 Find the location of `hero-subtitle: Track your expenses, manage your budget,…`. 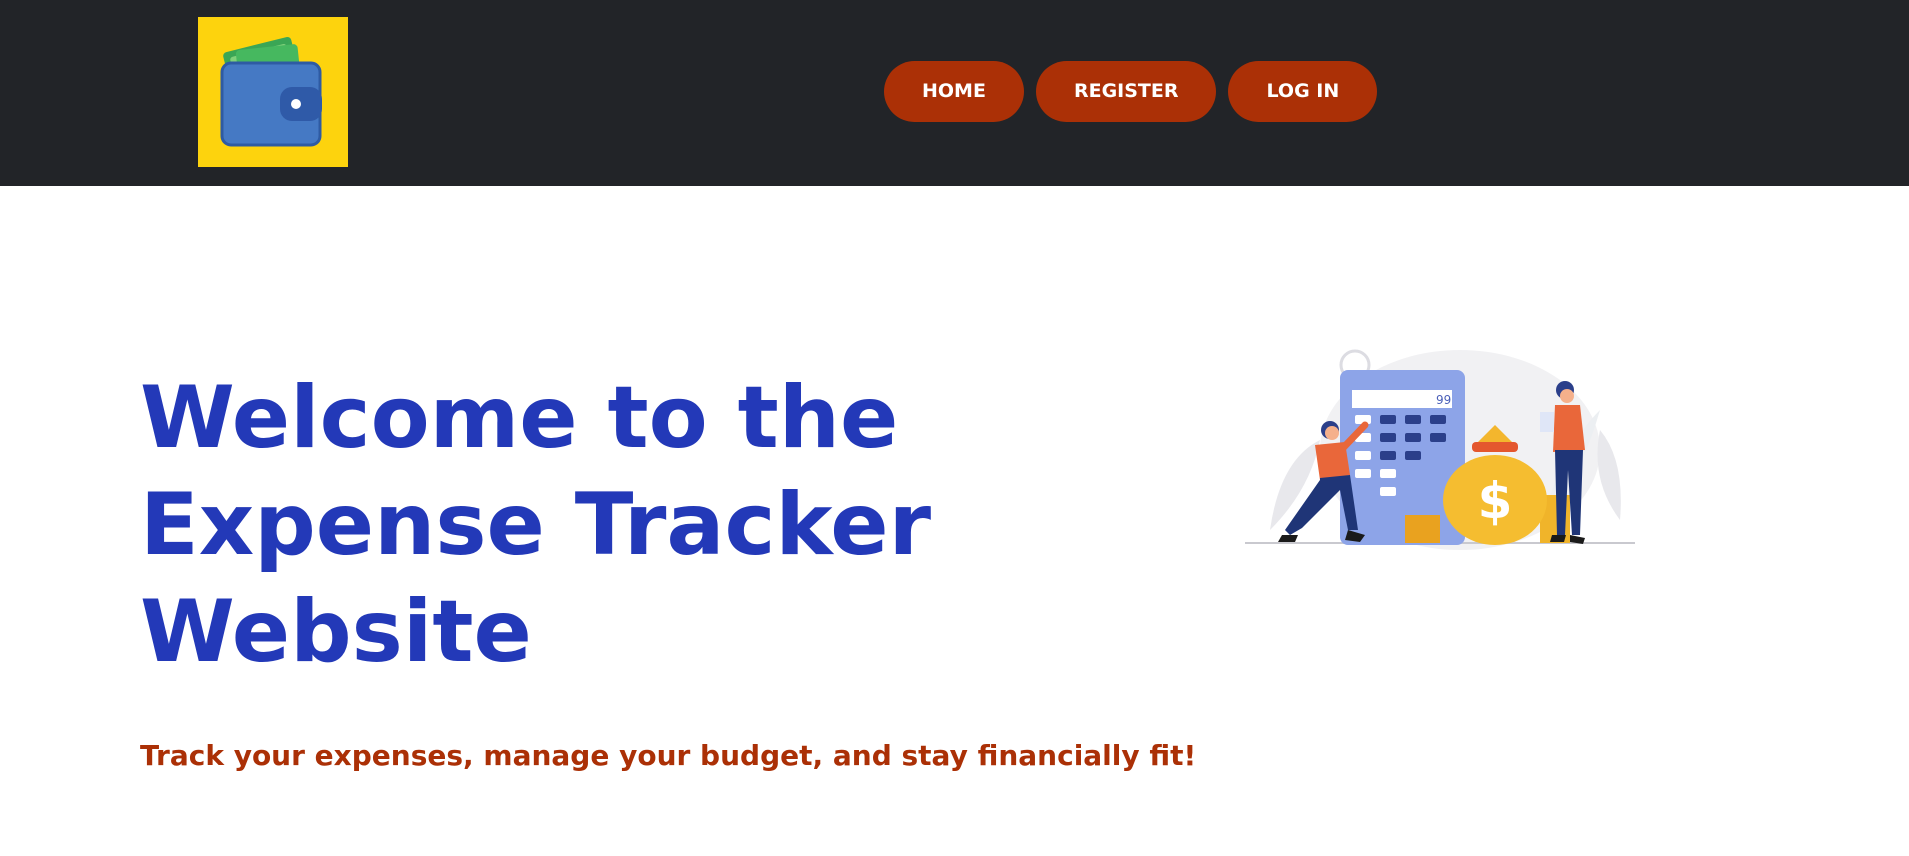

hero-subtitle: Track your expenses, manage your budget,… is located at coordinates (668, 755).